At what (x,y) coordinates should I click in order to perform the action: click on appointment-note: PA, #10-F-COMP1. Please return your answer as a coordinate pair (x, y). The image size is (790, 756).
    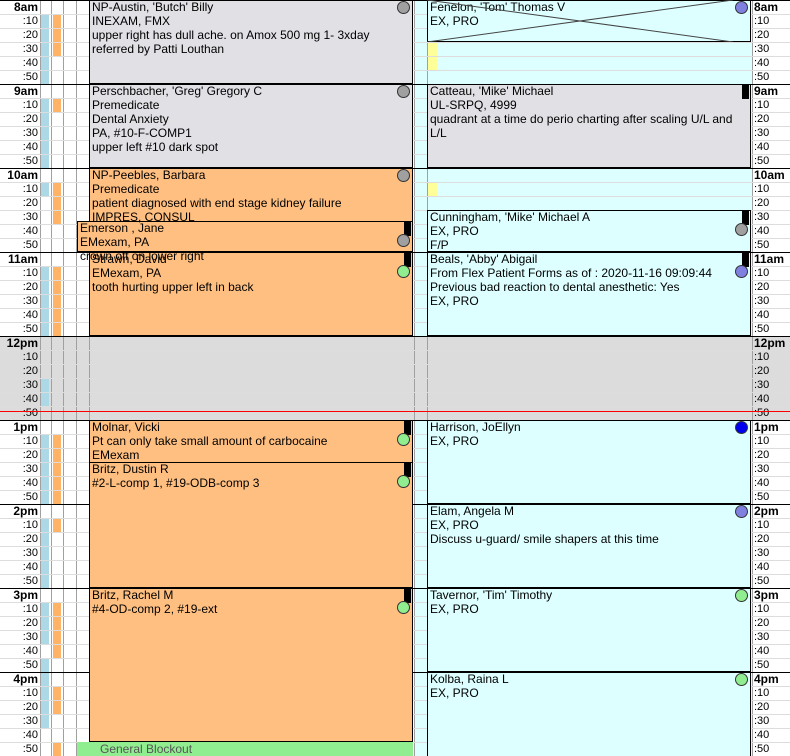
    Looking at the image, I should click on (142, 133).